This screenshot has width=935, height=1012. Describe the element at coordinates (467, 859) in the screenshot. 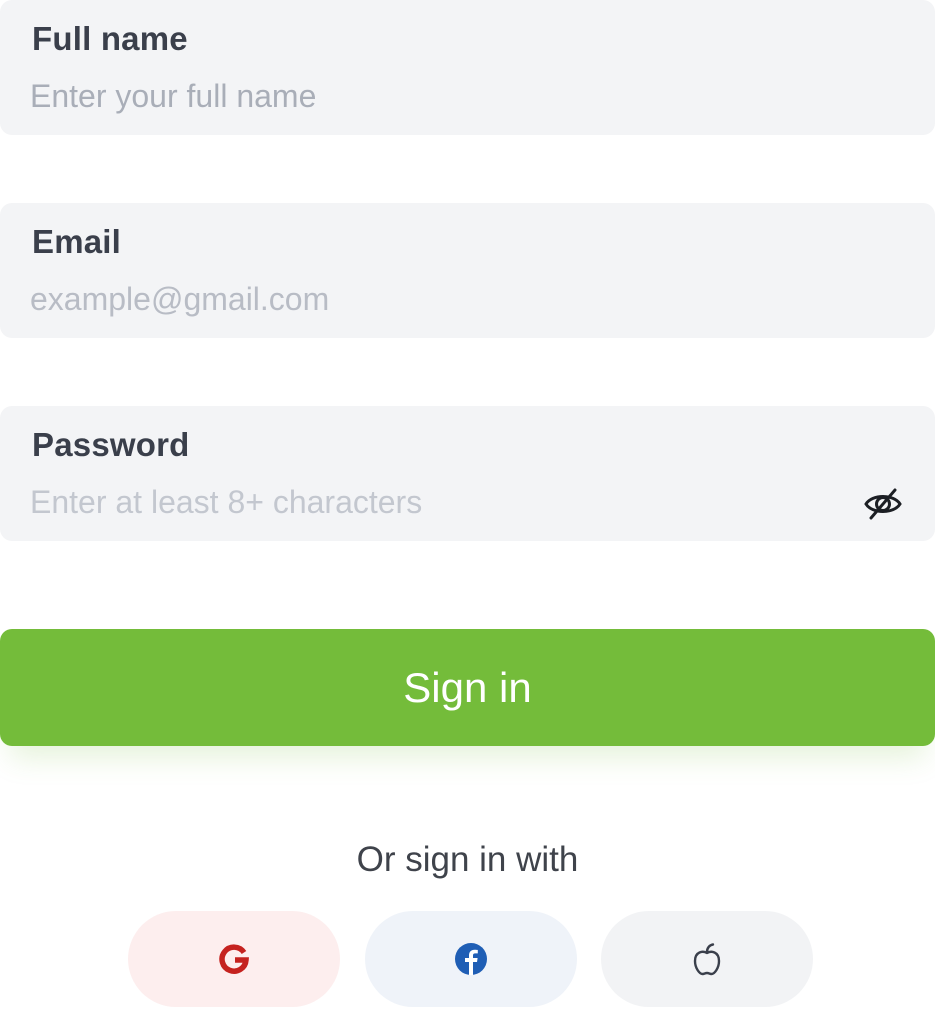

I see `social-caption: Or sign in with` at that location.